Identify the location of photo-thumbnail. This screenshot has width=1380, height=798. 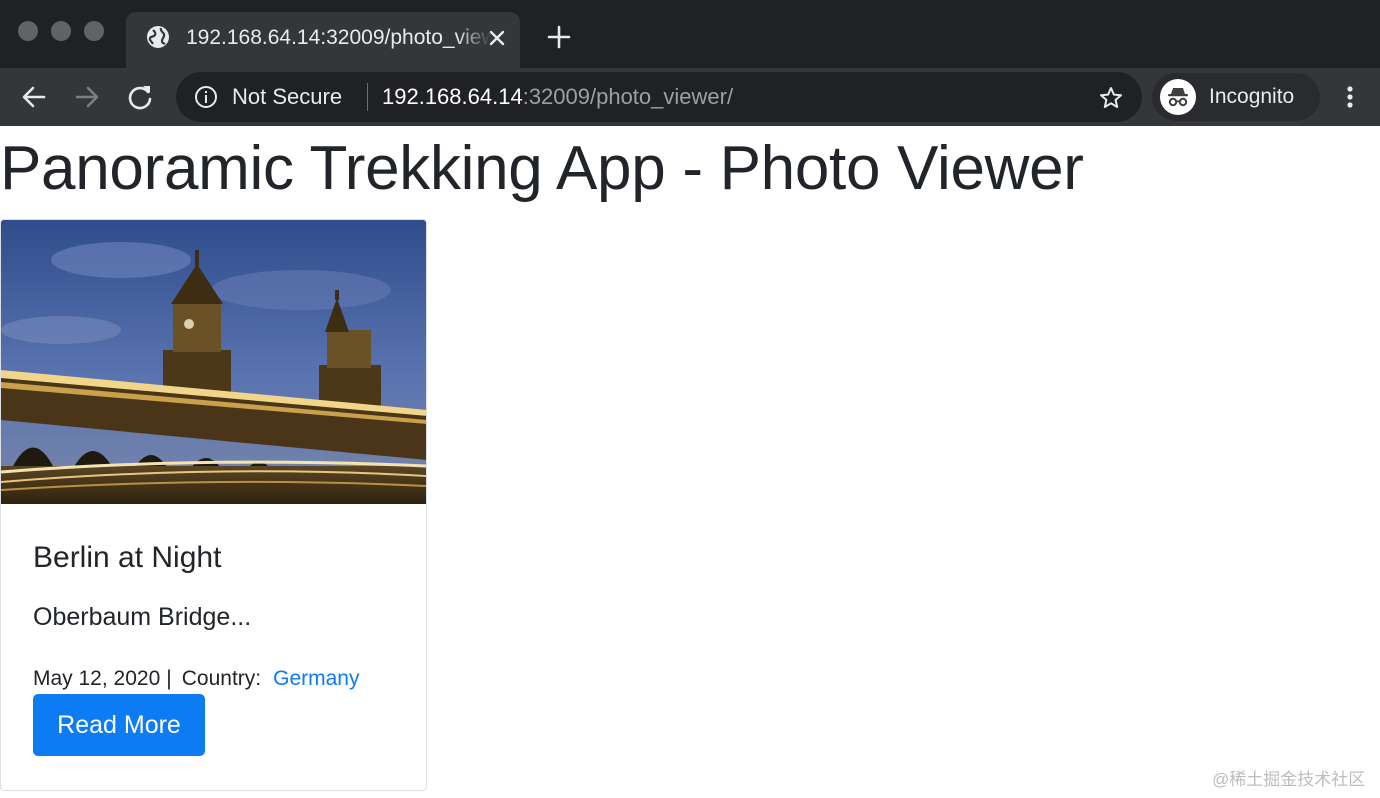
(214, 362).